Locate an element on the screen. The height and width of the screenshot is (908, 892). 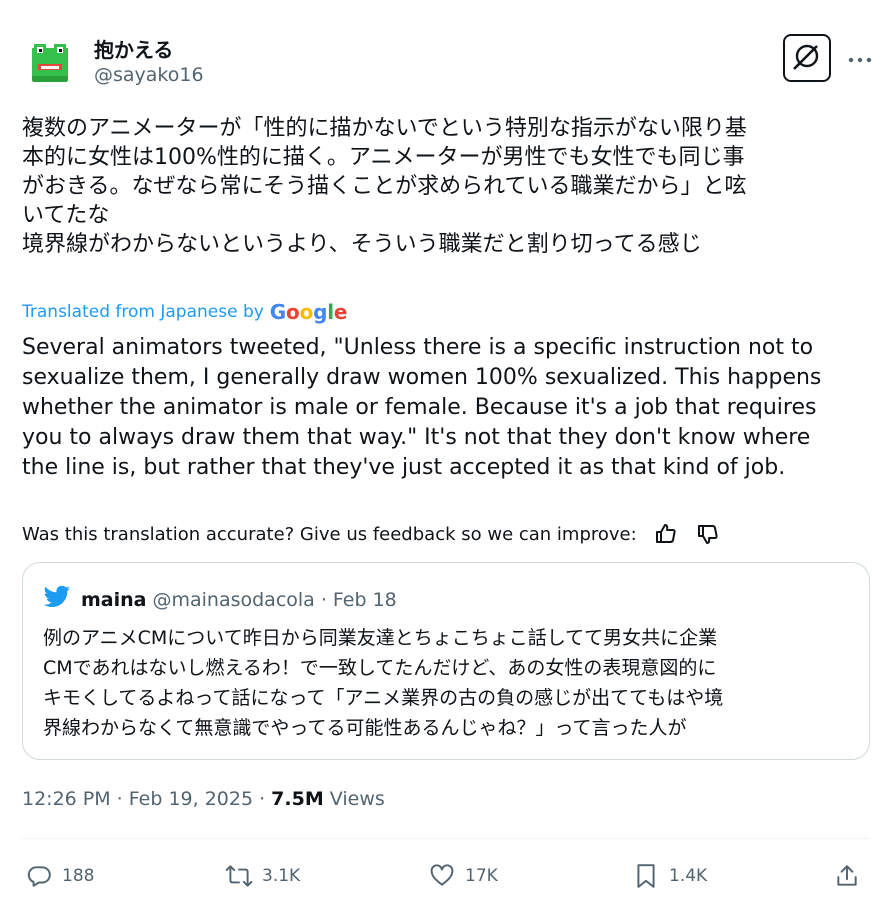
tweet-line: 境界線がわからないというより、そういう職業だと割り切ってる感じ is located at coordinates (362, 244).